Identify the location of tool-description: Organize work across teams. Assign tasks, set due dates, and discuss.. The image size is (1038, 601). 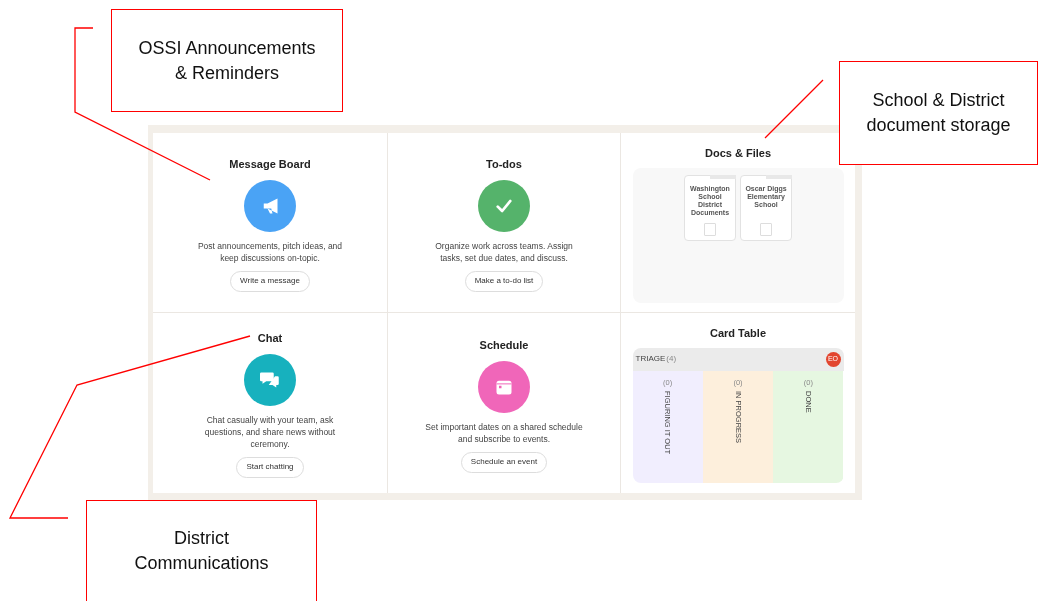
(504, 251).